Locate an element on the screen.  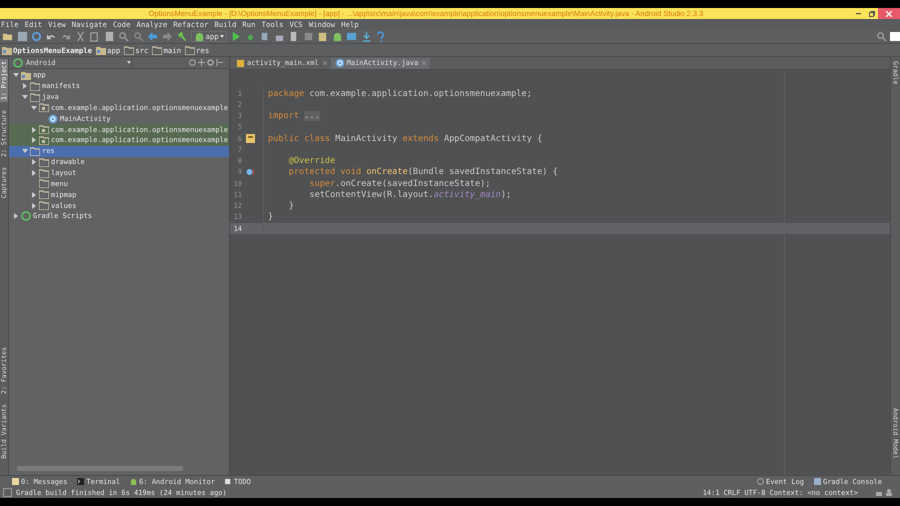
person-icon is located at coordinates (889, 492).